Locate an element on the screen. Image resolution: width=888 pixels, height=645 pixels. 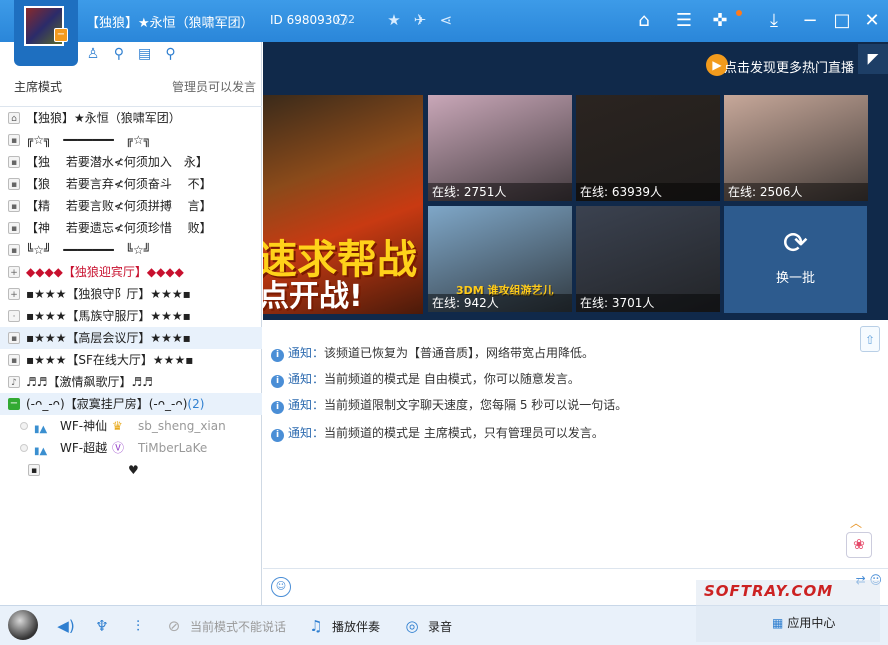
app-center-button: ▦ 应用中心 is located at coordinates (803, 622).